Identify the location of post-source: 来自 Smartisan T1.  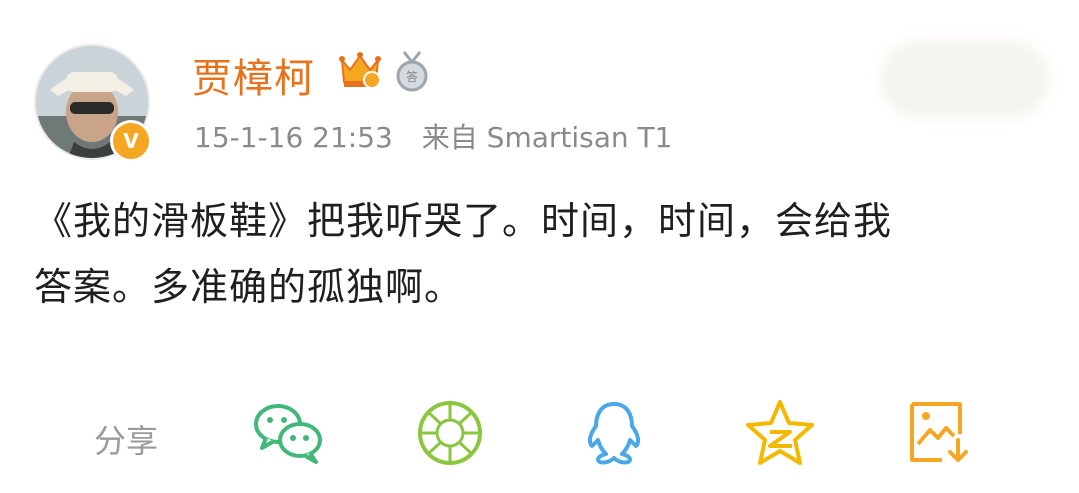
(547, 137).